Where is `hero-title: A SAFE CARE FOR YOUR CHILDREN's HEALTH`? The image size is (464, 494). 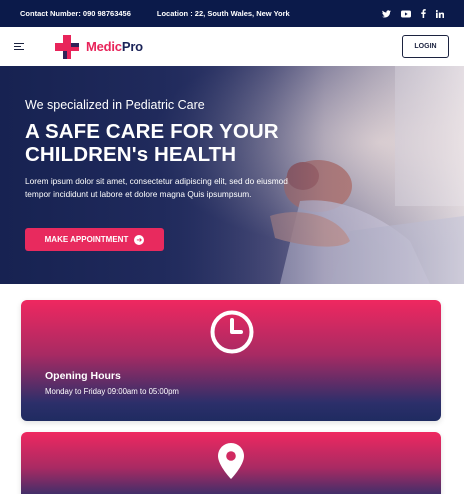
hero-title: A SAFE CARE FOR YOUR CHILDREN's HEALTH is located at coordinates (175, 143).